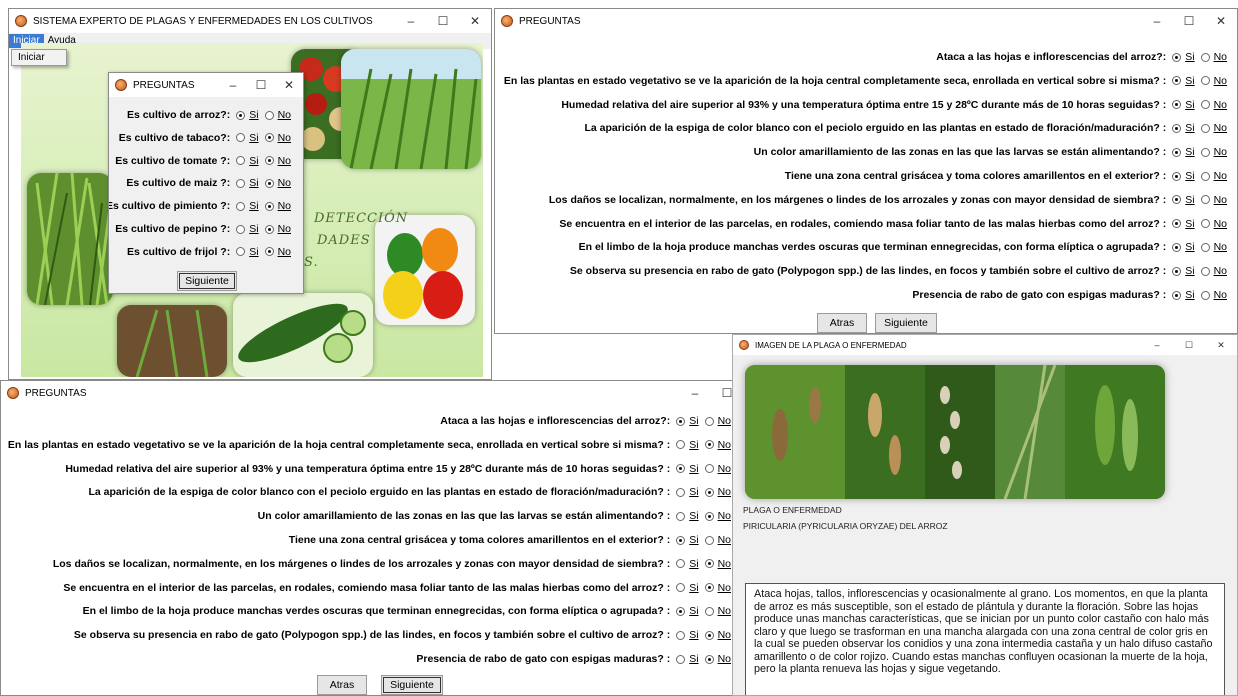  Describe the element at coordinates (207, 281) in the screenshot. I see `crop-next-button: Siguiente` at that location.